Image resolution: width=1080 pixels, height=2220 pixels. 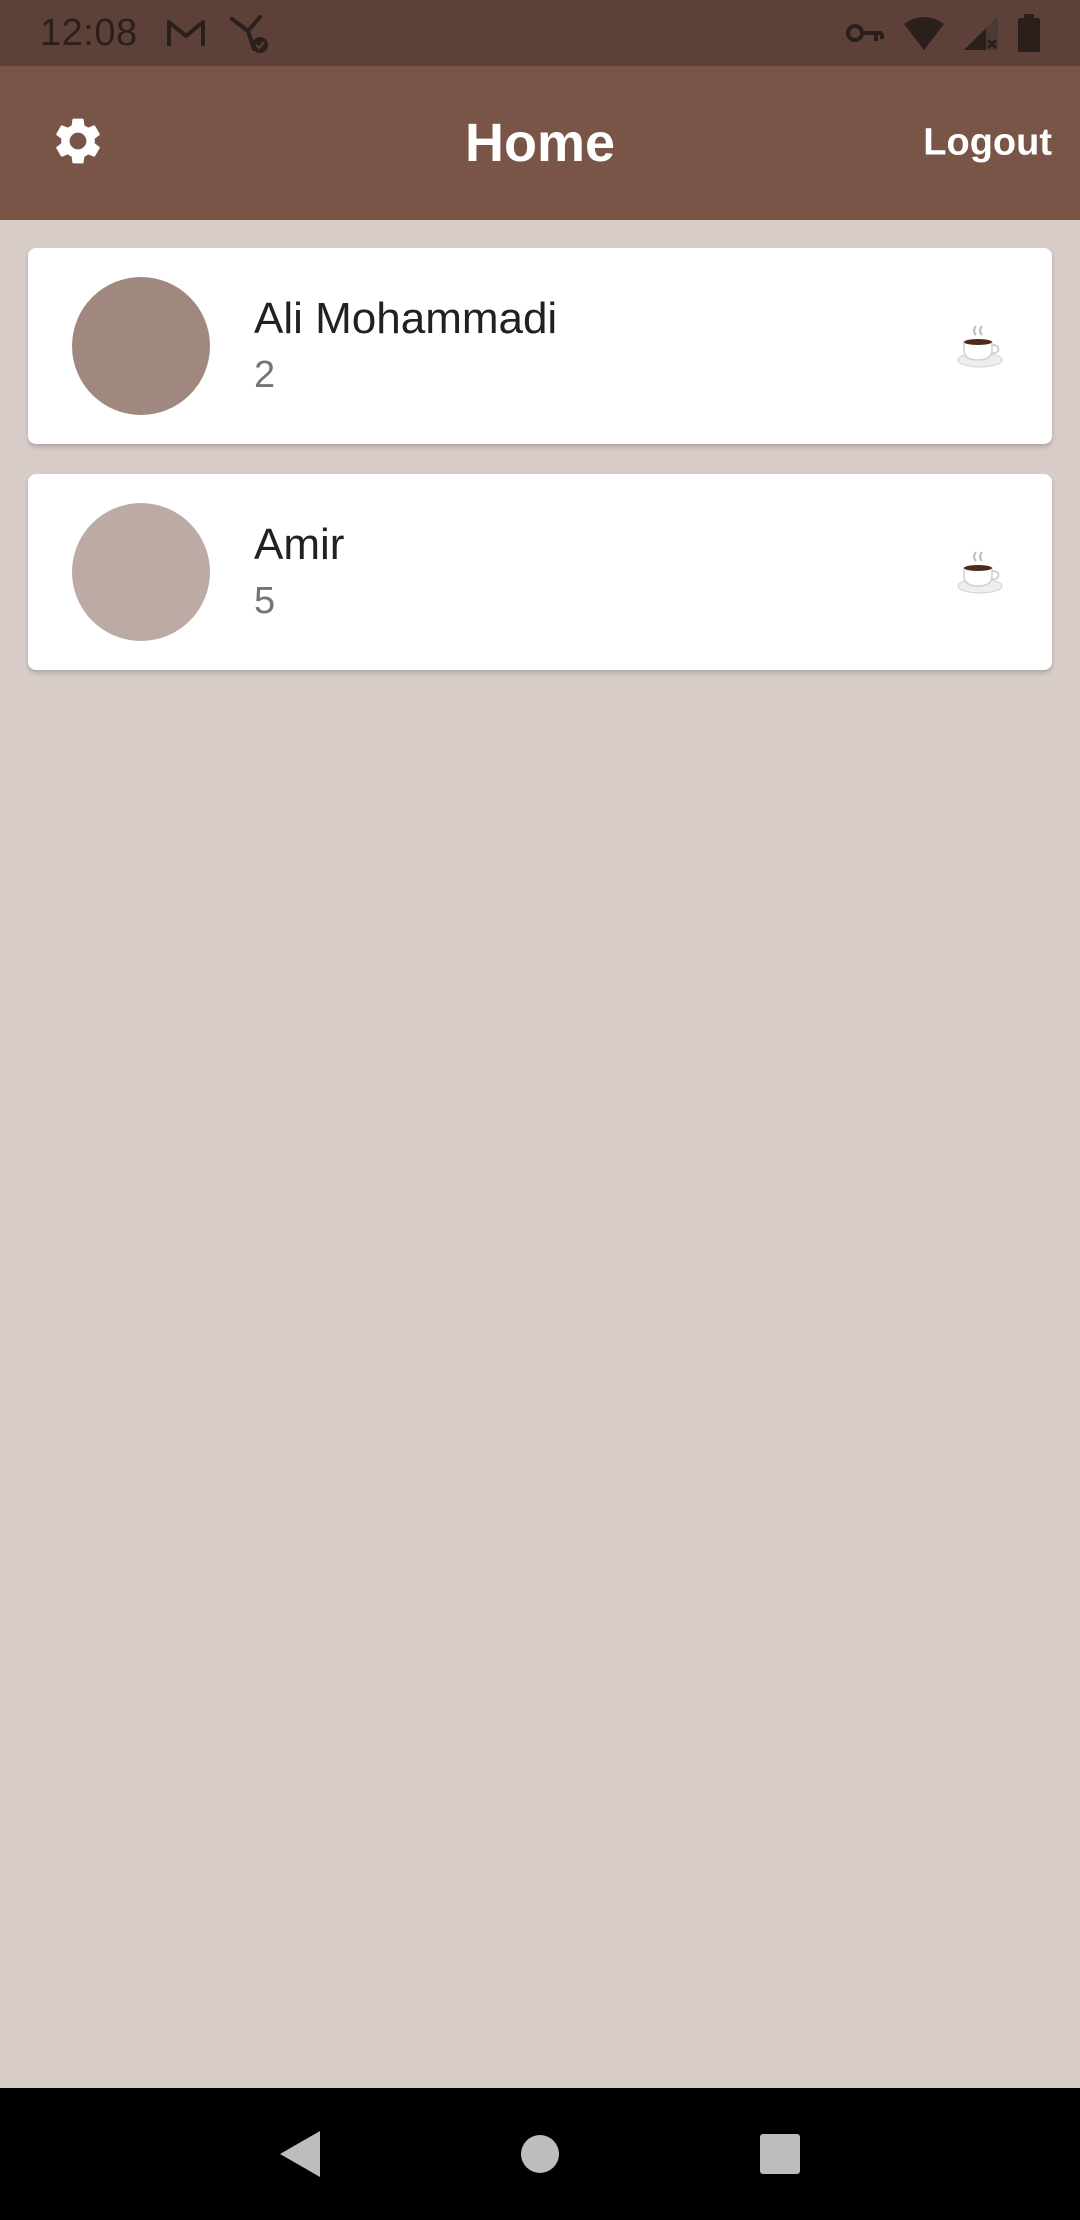 I want to click on page-title: Home, so click(x=540, y=143).